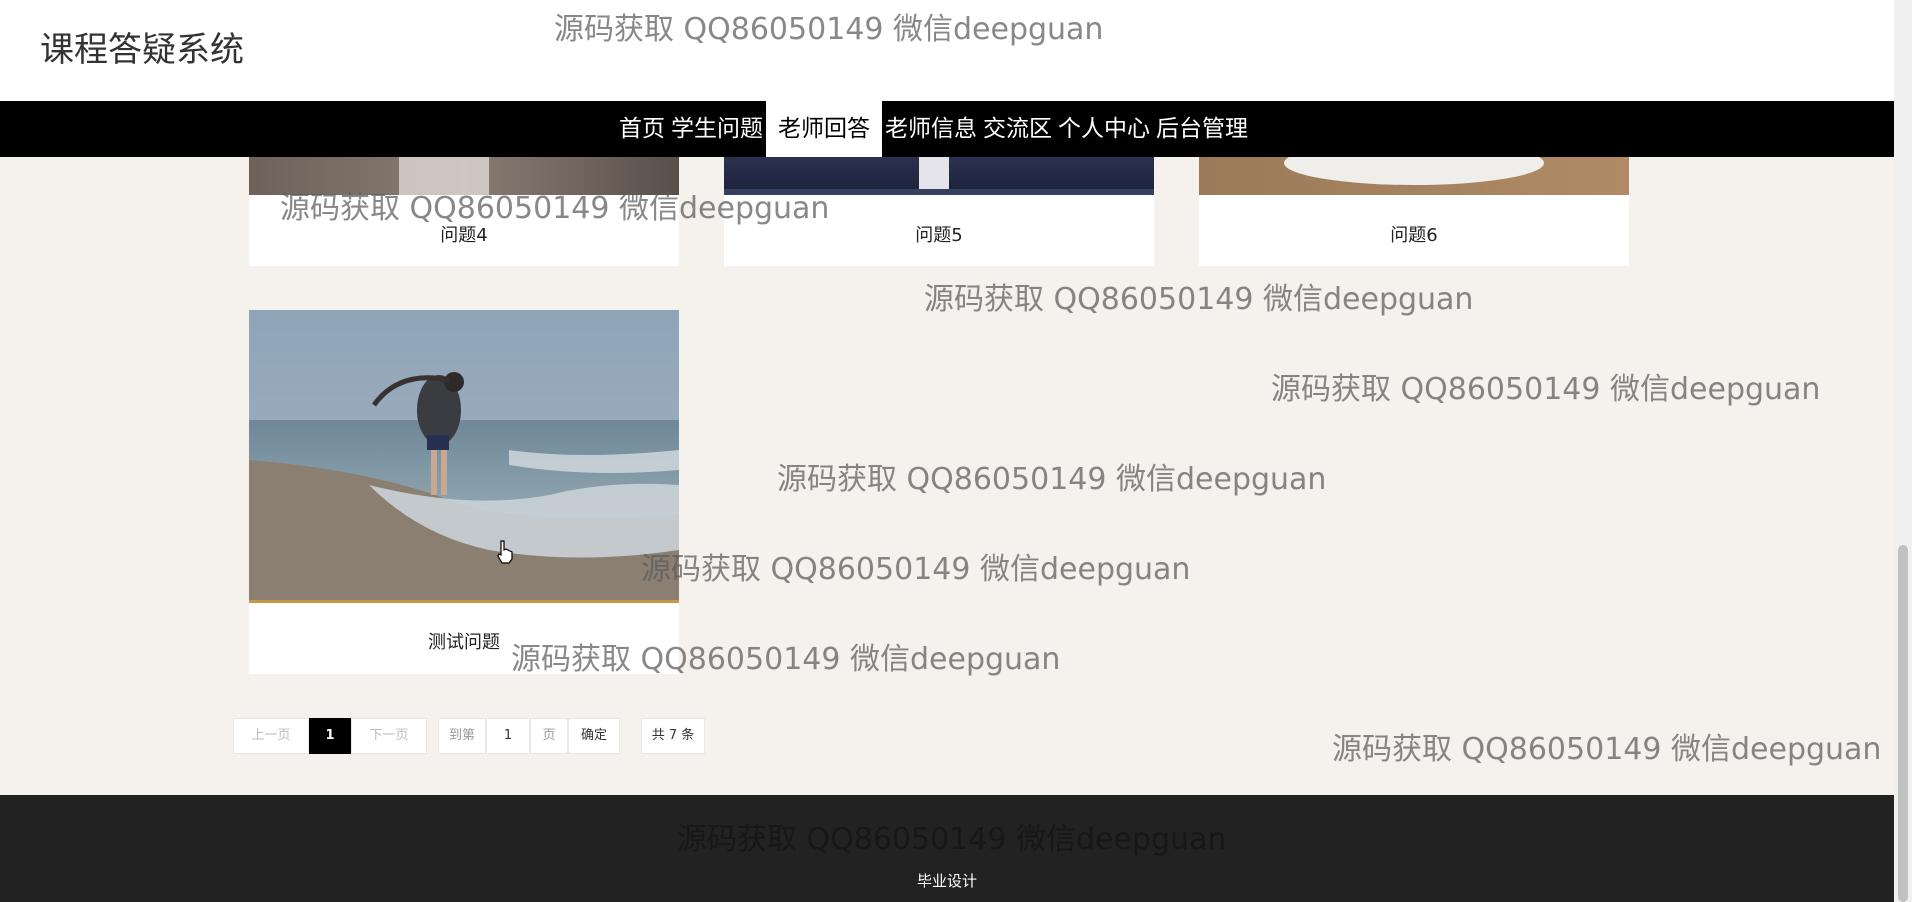 This screenshot has height=902, width=1912. I want to click on nav-item-forum: 交流区, so click(1017, 129).